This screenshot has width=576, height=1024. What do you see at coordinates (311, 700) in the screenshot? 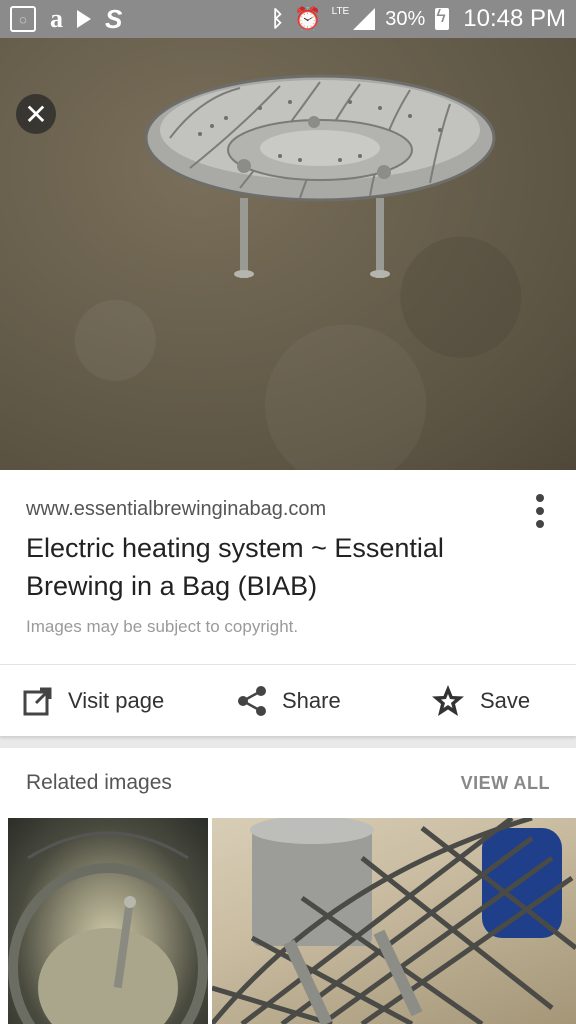
I see `share-label: Share` at bounding box center [311, 700].